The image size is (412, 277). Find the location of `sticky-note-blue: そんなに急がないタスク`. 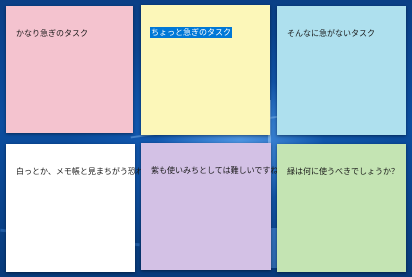

sticky-note-blue: そんなに急がないタスク is located at coordinates (341, 70).